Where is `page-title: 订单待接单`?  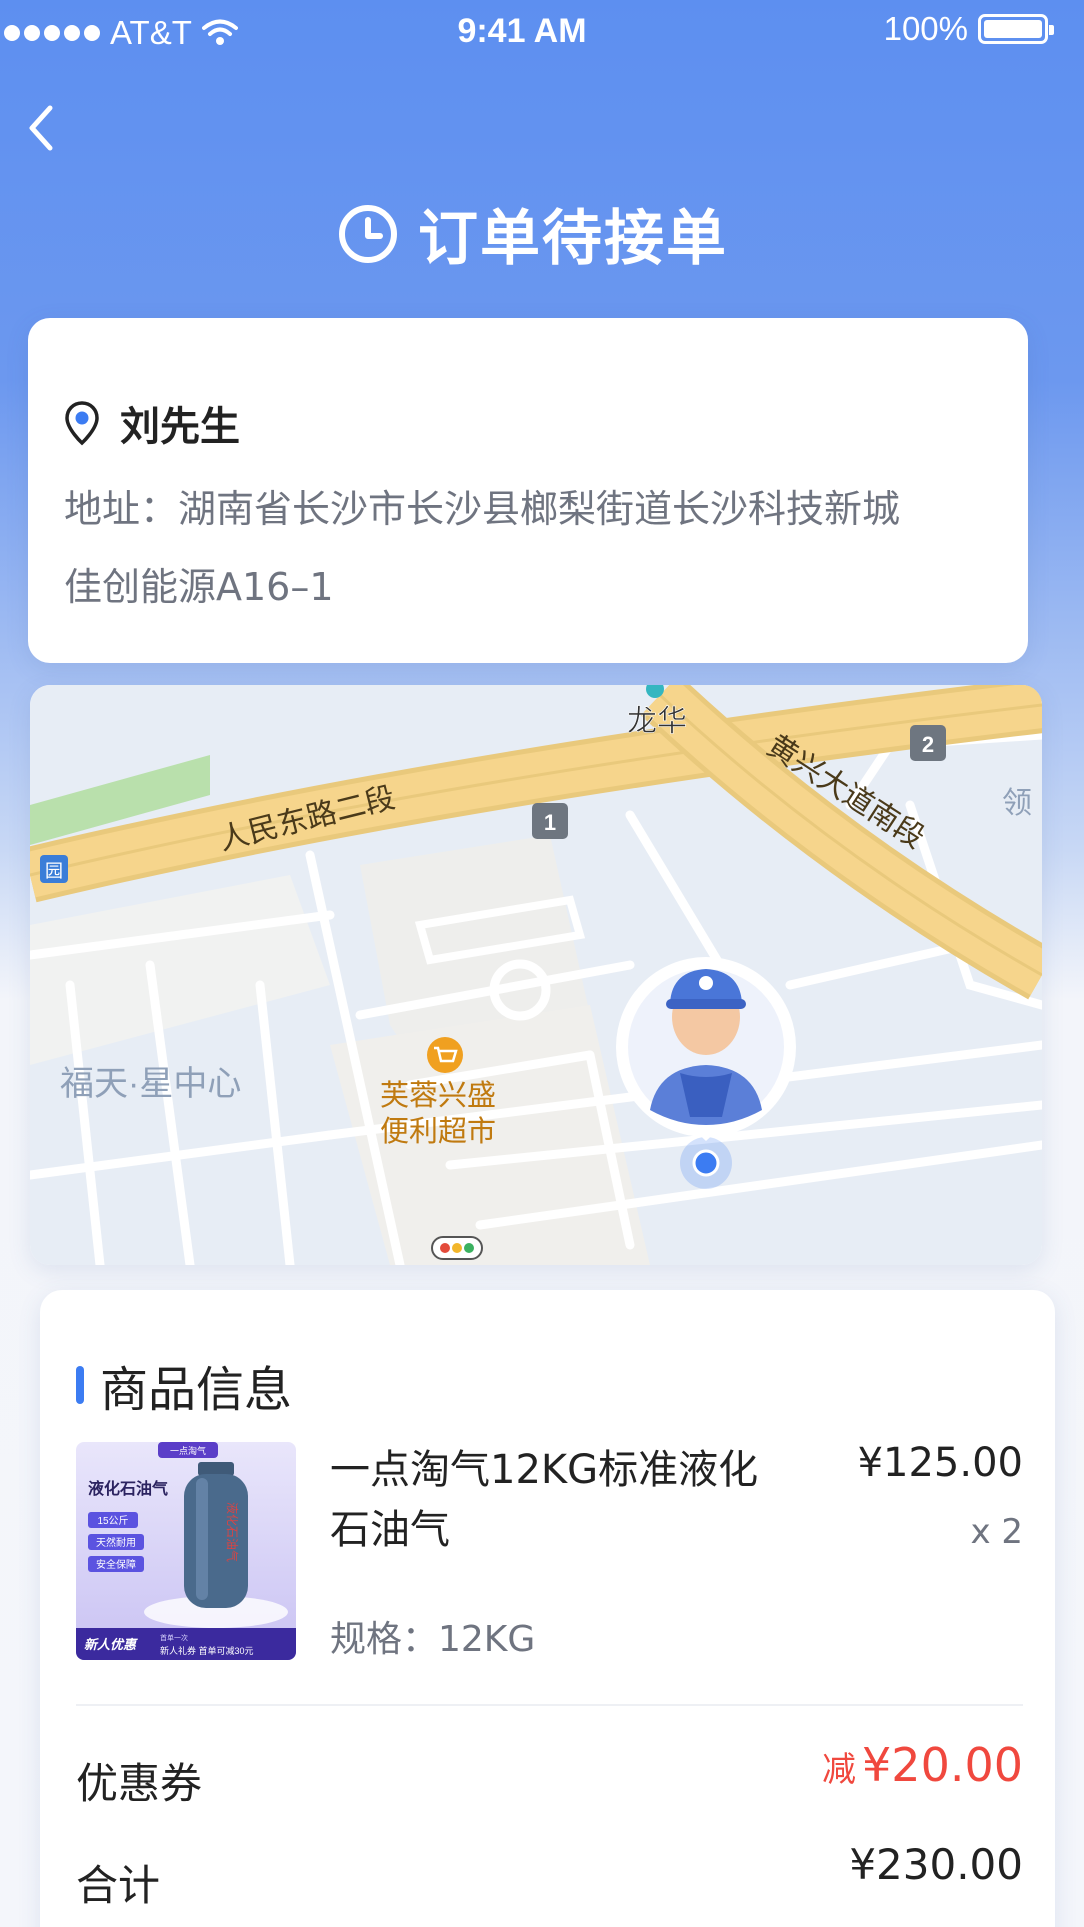
page-title: 订单待接单 is located at coordinates (532, 233).